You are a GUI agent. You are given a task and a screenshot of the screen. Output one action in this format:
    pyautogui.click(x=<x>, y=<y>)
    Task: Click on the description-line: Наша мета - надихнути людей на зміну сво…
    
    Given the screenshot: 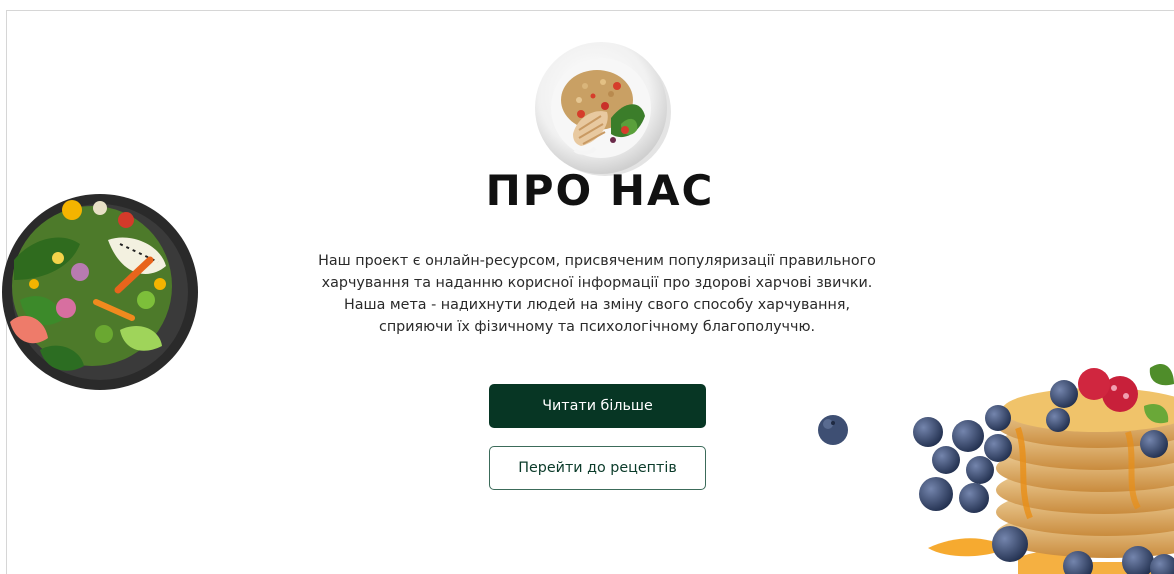 What is the action you would take?
    pyautogui.click(x=597, y=305)
    